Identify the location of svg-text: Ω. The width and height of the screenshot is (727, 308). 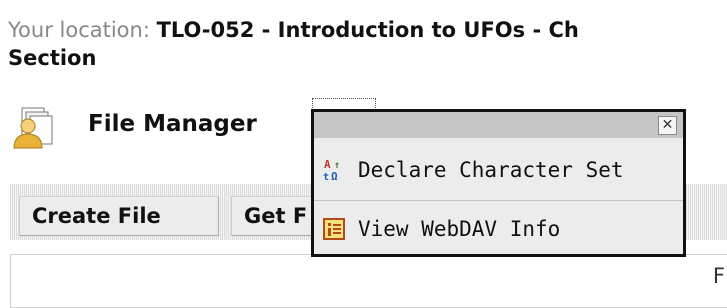
(334, 176).